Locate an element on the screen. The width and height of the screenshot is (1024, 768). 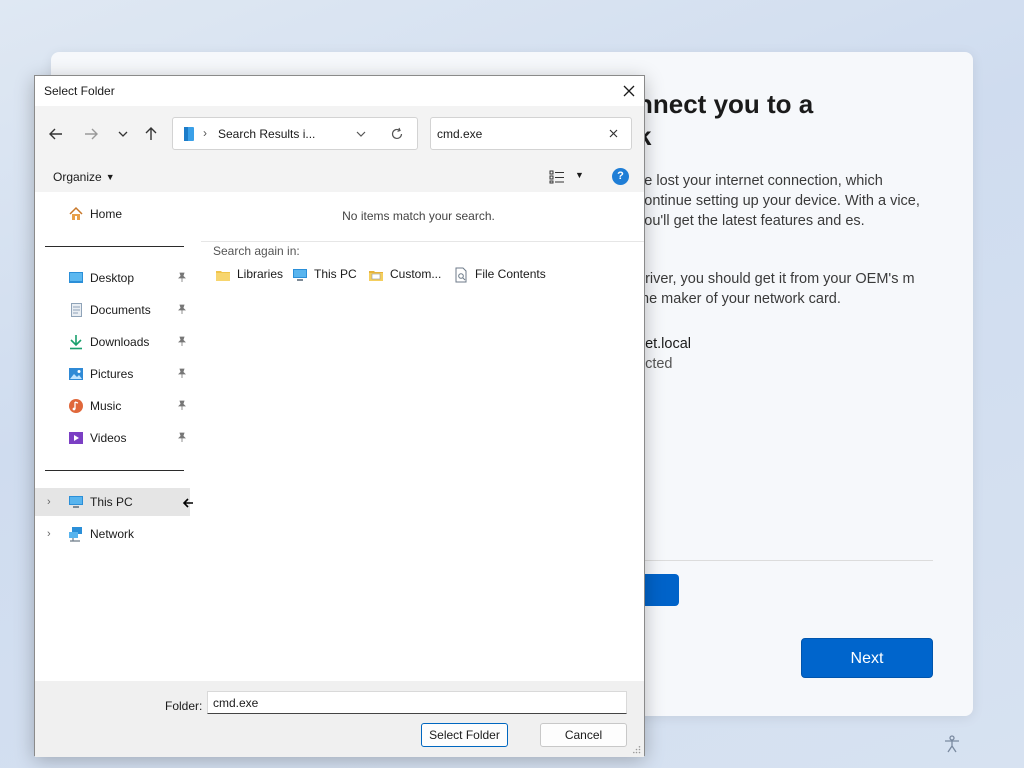
back-button is located at coordinates (56, 134).